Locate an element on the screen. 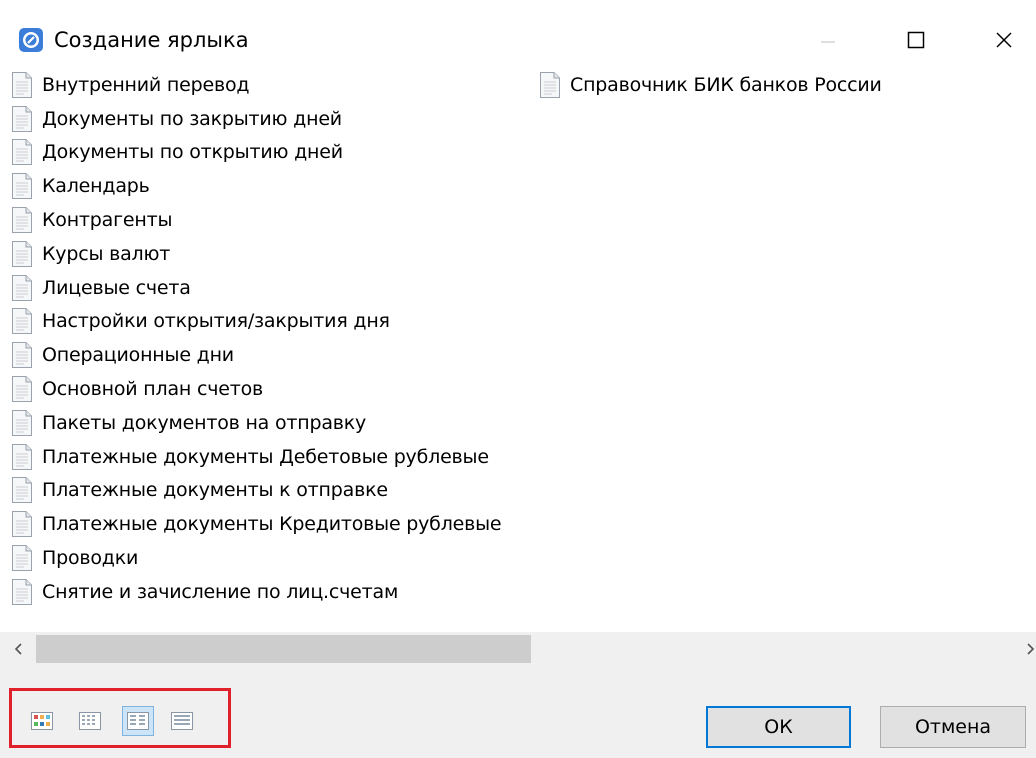 Image resolution: width=1036 pixels, height=758 pixels. list-item-label: Операционные дни is located at coordinates (138, 355).